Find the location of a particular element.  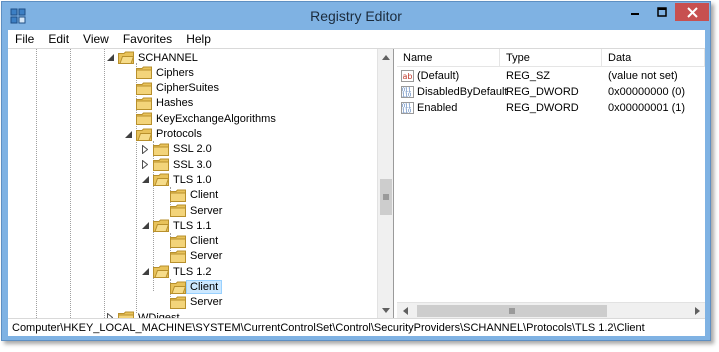

menu-bar: File Edit View Favorites Help is located at coordinates (356, 39).